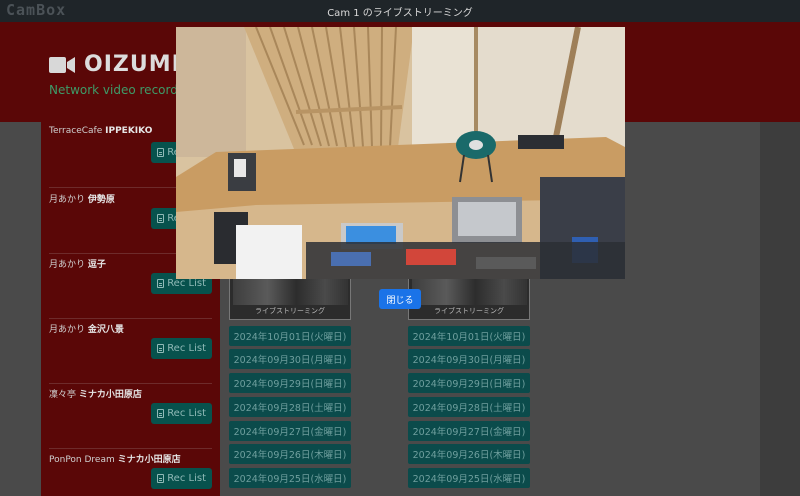 The image size is (800, 496). What do you see at coordinates (86, 330) in the screenshot?
I see `site-name: 月あかり 金沢八景` at bounding box center [86, 330].